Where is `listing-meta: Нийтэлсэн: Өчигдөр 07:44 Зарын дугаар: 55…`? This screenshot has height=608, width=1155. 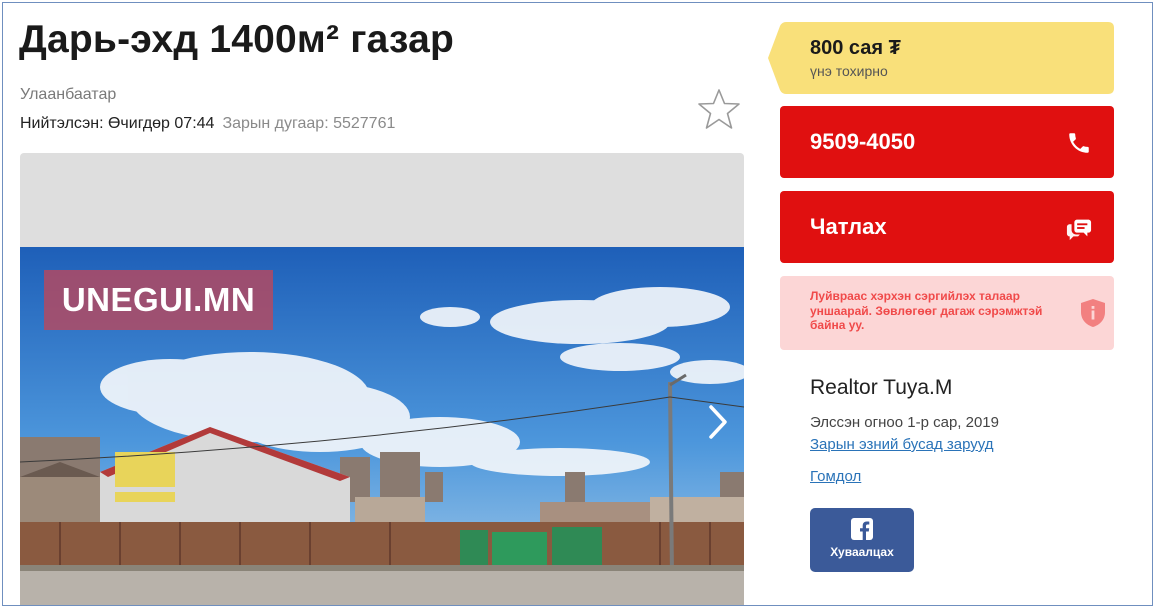
listing-meta: Нийтэлсэн: Өчигдөр 07:44 Зарын дугаар: 55… is located at coordinates (207, 124).